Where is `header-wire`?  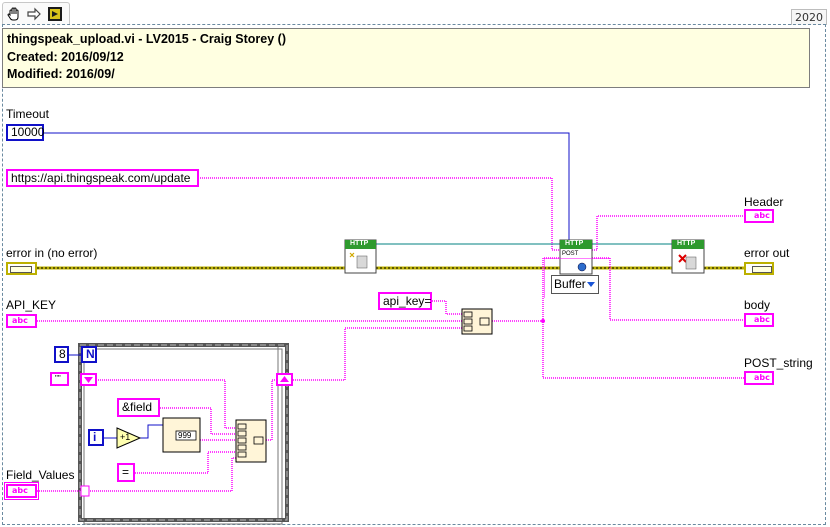
header-wire is located at coordinates (668, 233).